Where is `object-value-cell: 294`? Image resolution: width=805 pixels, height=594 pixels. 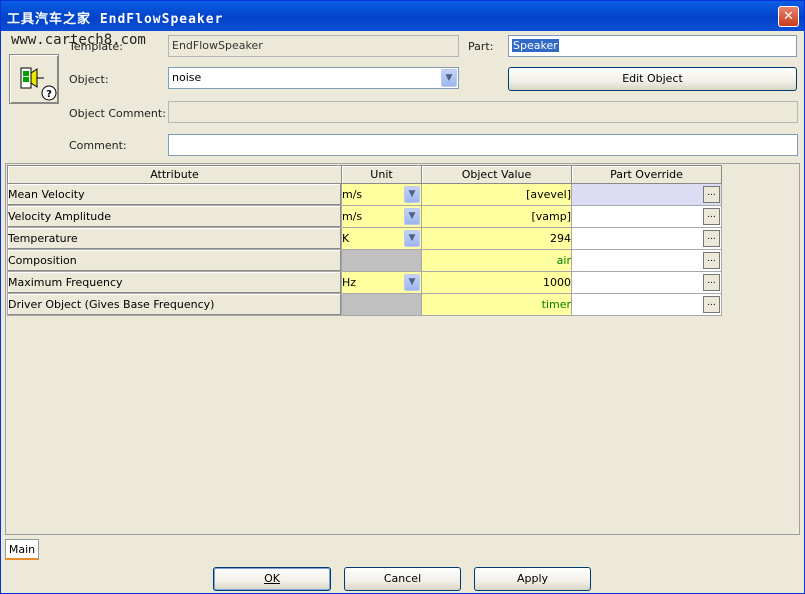 object-value-cell: 294 is located at coordinates (496, 238).